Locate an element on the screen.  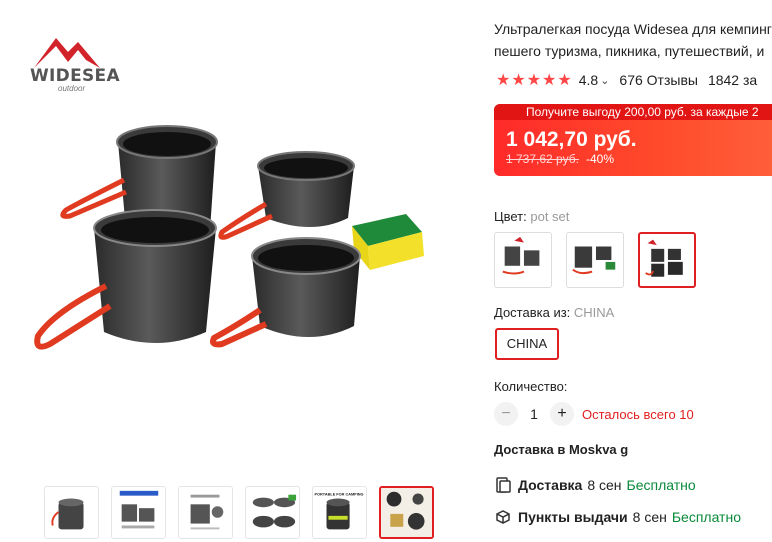
color-swatches is located at coordinates (595, 260).